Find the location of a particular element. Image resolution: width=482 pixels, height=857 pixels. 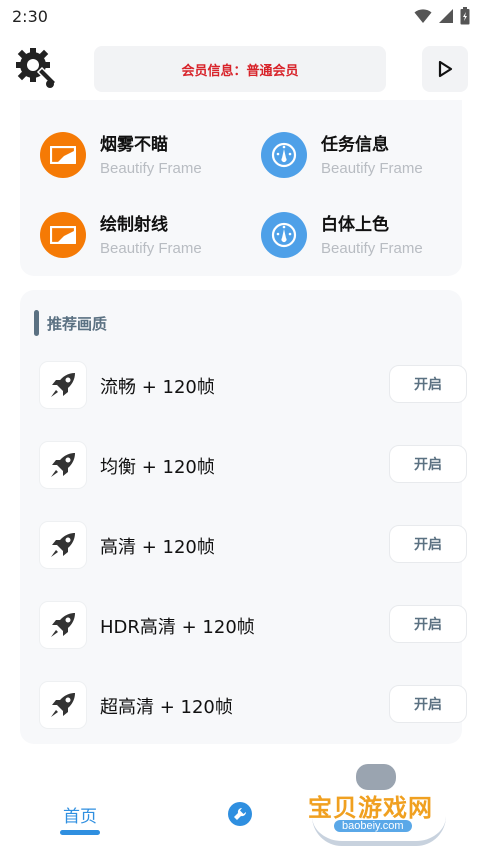

nav-home-tab: 首页 is located at coordinates (80, 814).